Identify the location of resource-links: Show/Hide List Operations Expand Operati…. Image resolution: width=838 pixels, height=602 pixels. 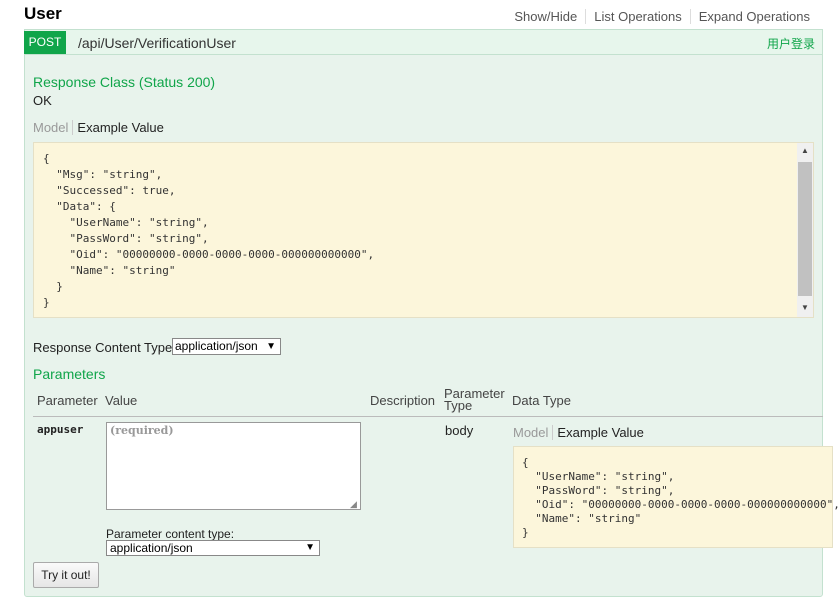
(662, 16).